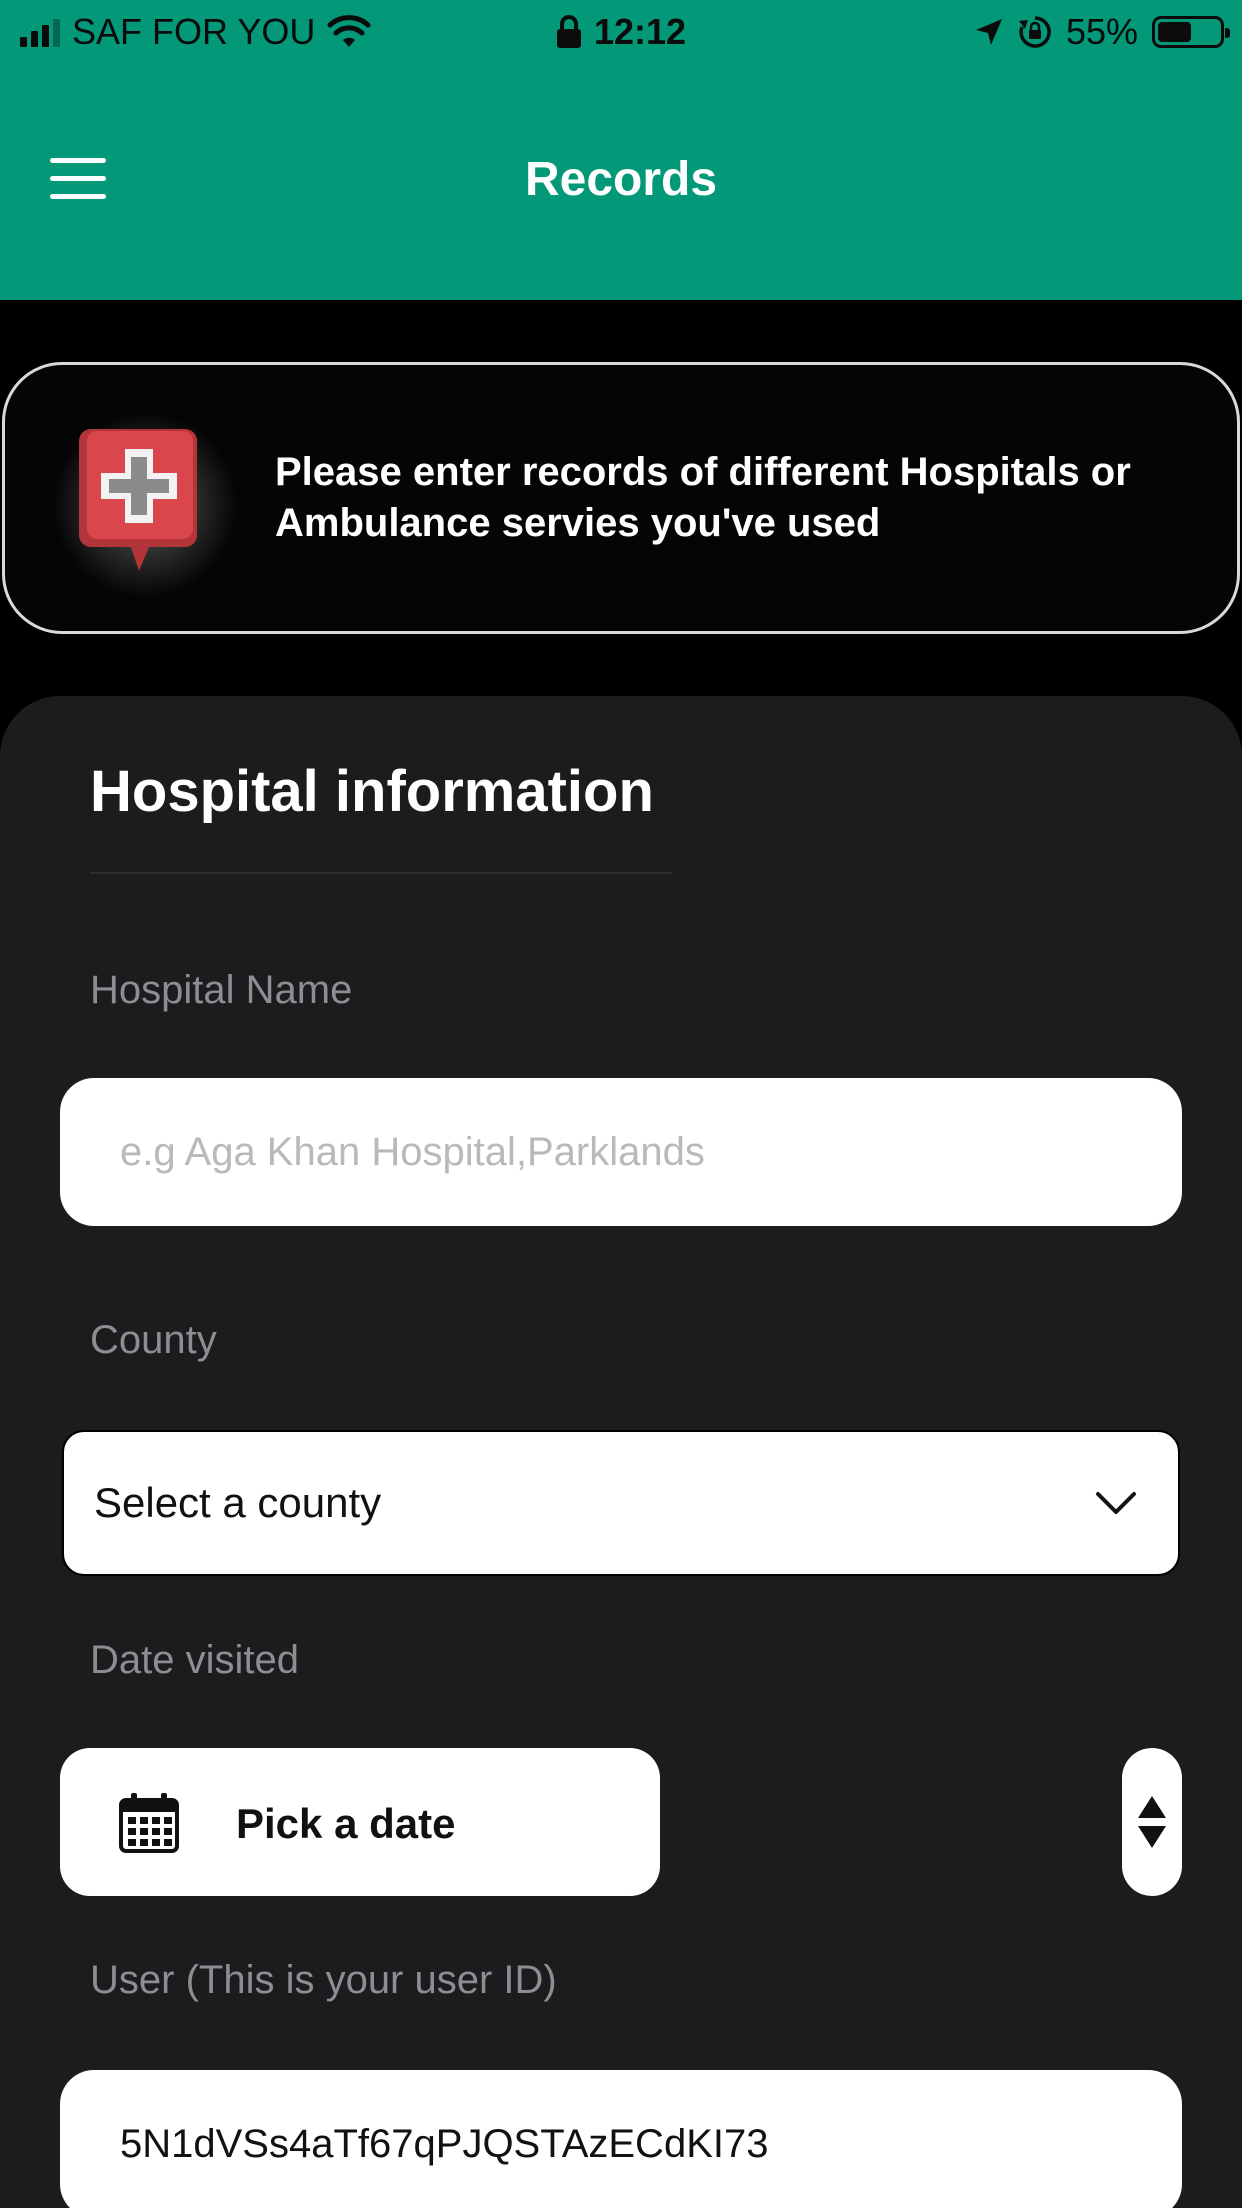 The width and height of the screenshot is (1242, 2208). I want to click on battery-percent: 55%, so click(1101, 31).